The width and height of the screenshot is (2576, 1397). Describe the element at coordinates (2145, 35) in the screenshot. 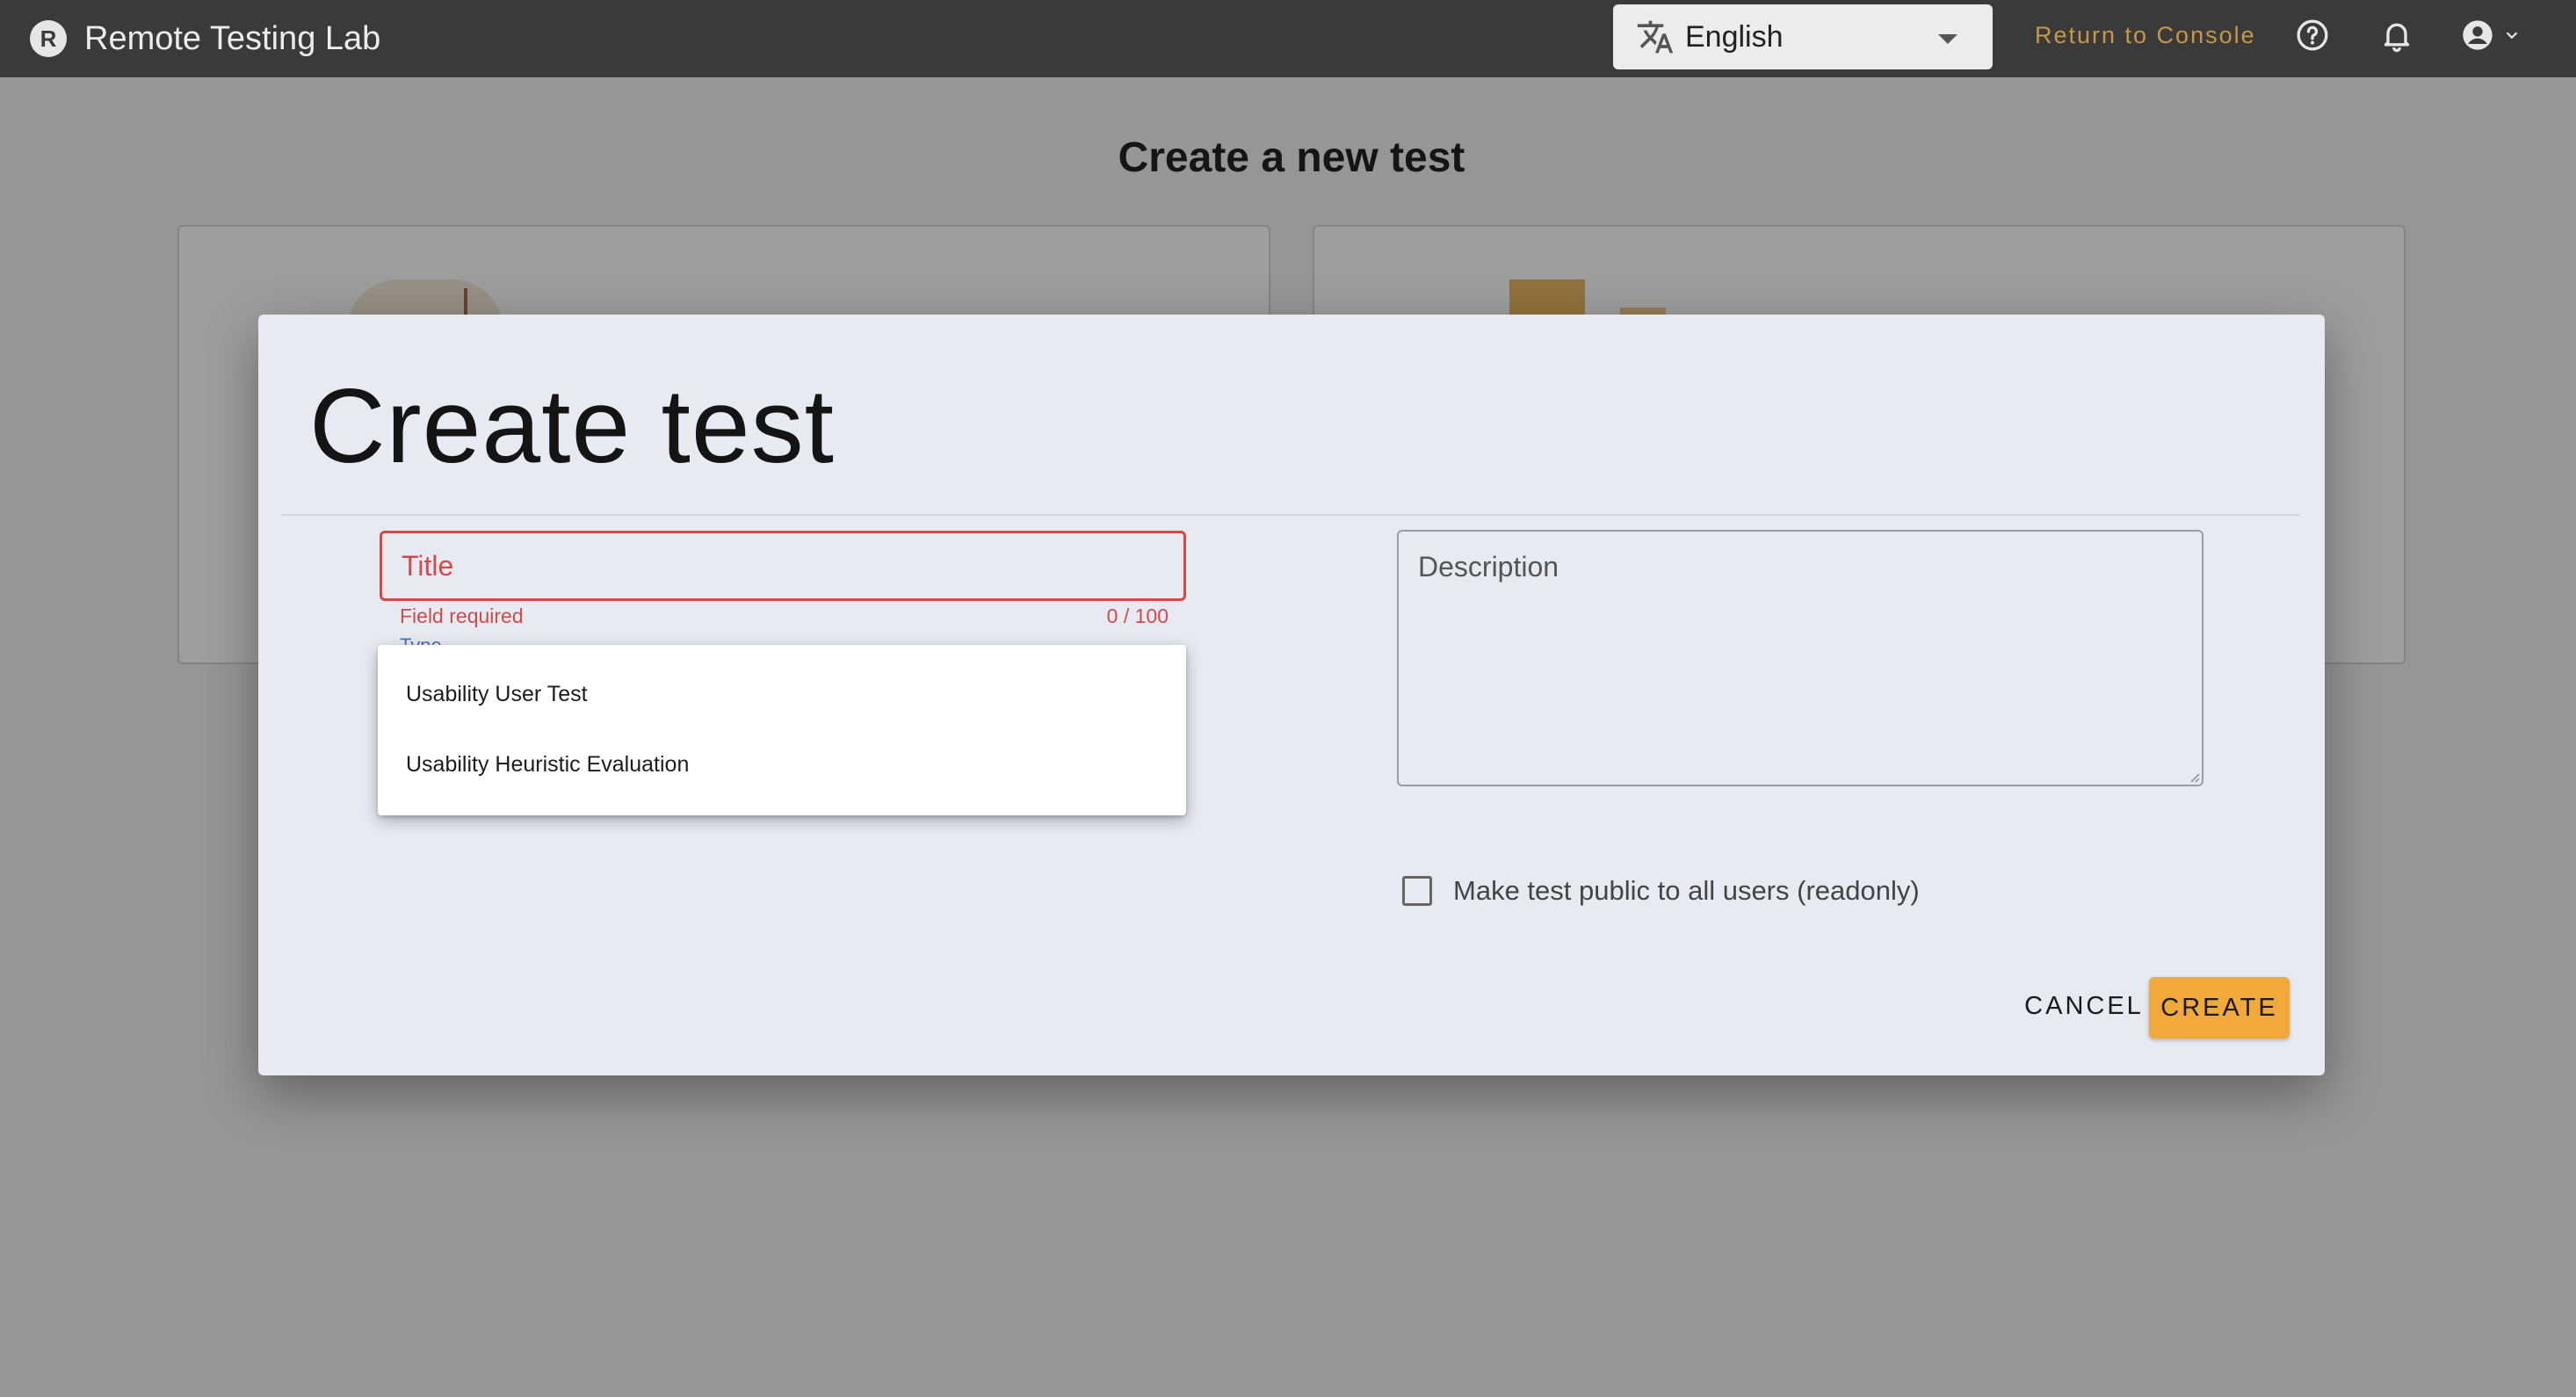

I see `return-to-console-link: Return to Console` at that location.